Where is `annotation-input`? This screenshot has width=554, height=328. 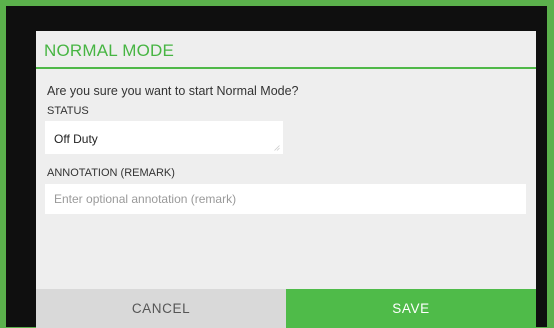
annotation-input is located at coordinates (285, 199).